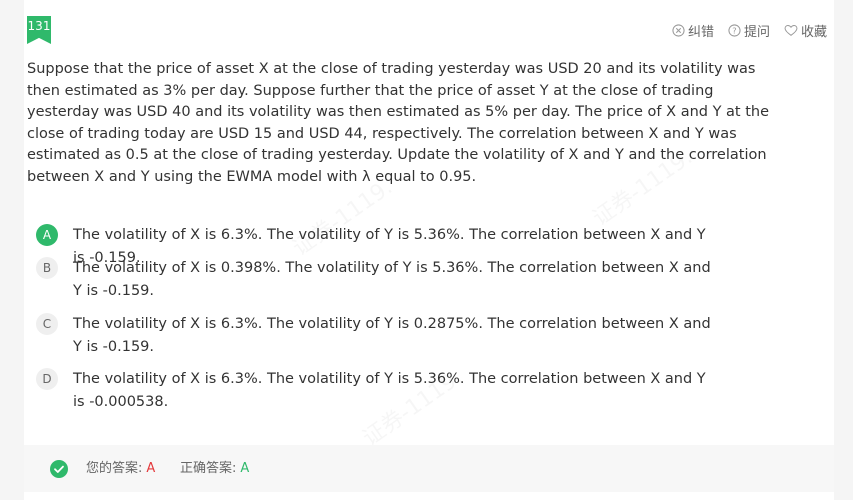  What do you see at coordinates (47, 379) in the screenshot?
I see `option-letter: D` at bounding box center [47, 379].